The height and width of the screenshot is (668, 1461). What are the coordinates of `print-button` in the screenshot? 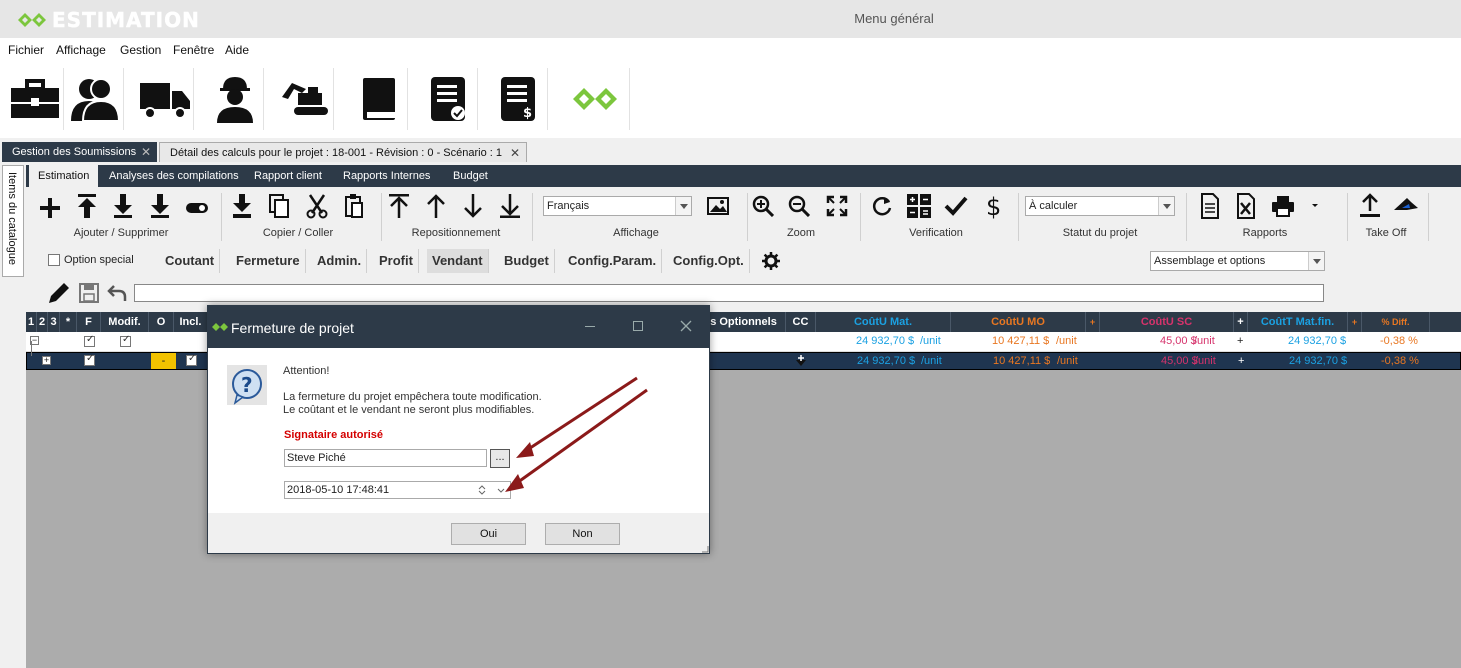 It's located at (1283, 206).